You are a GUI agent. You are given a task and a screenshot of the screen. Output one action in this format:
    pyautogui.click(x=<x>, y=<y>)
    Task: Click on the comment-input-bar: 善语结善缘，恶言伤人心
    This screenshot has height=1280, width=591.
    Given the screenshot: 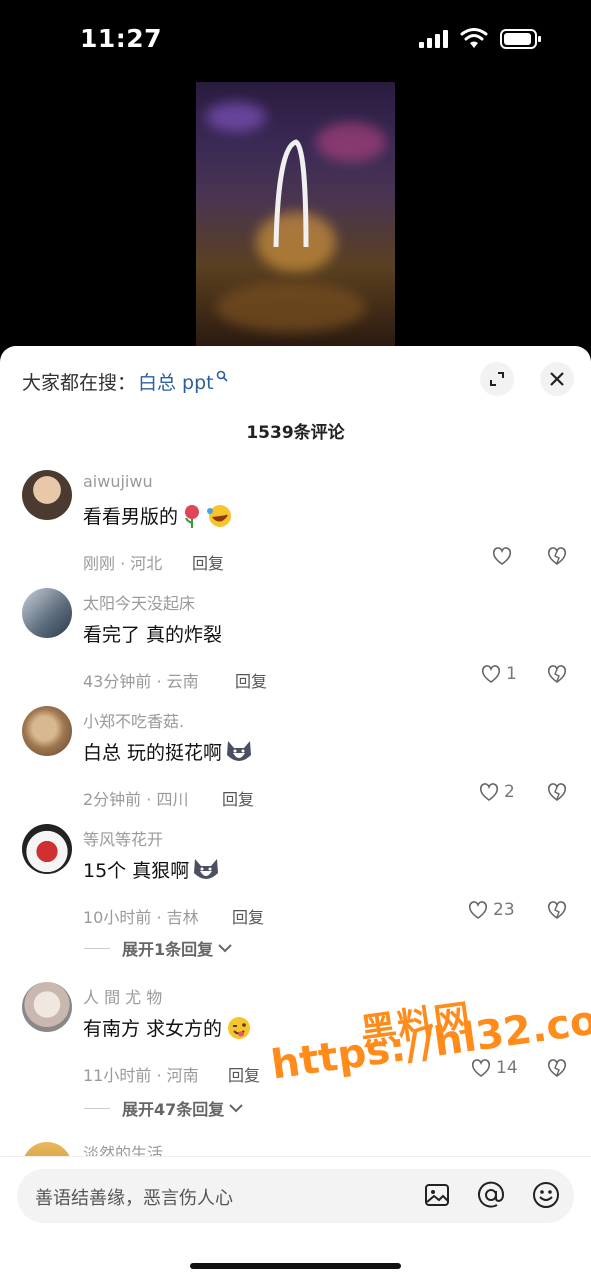 What is the action you would take?
    pyautogui.click(x=295, y=1218)
    